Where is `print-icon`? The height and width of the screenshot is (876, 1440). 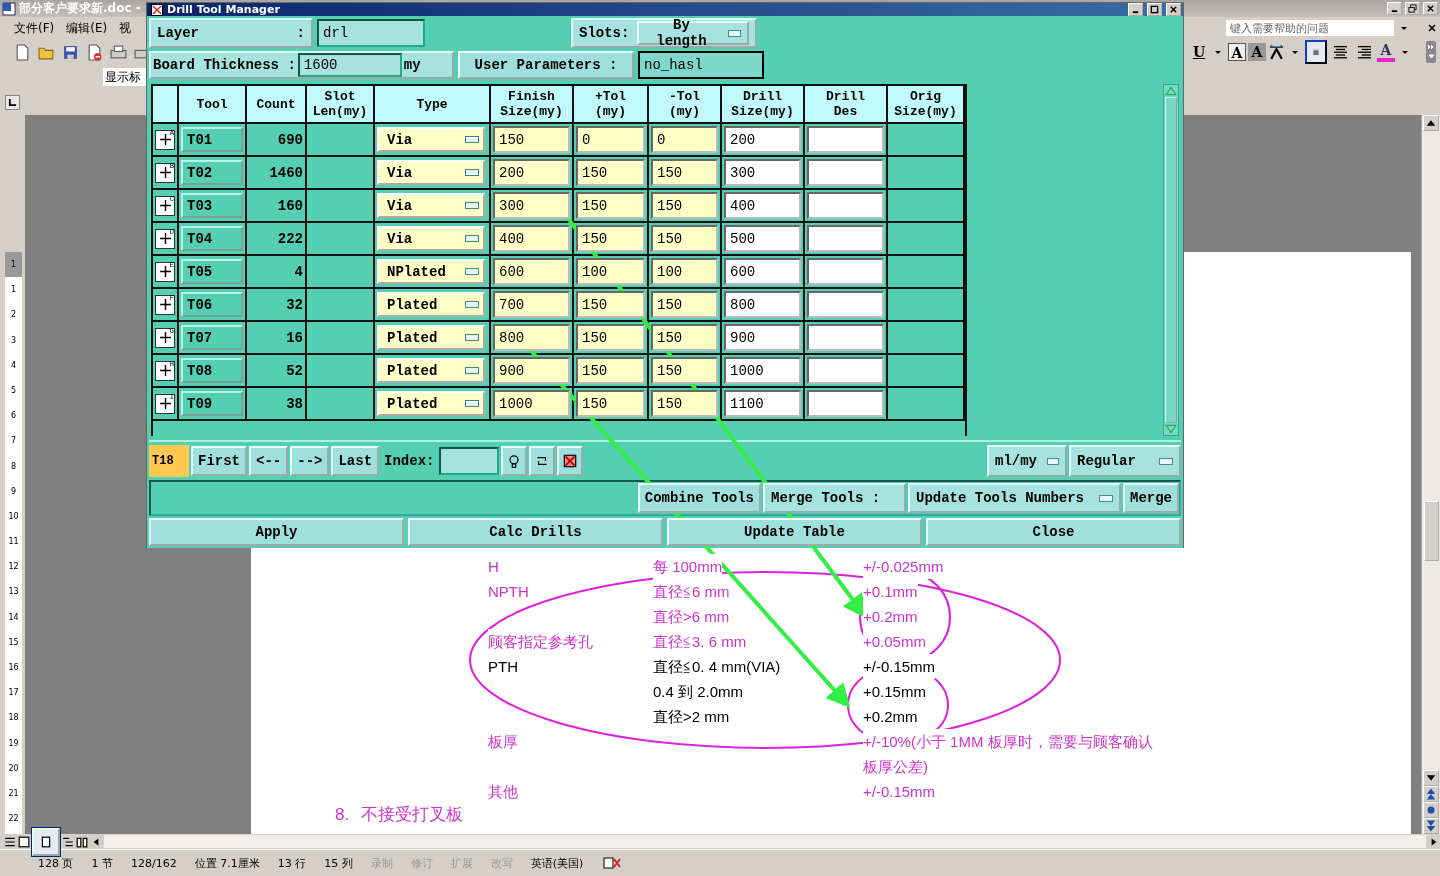 print-icon is located at coordinates (118, 52).